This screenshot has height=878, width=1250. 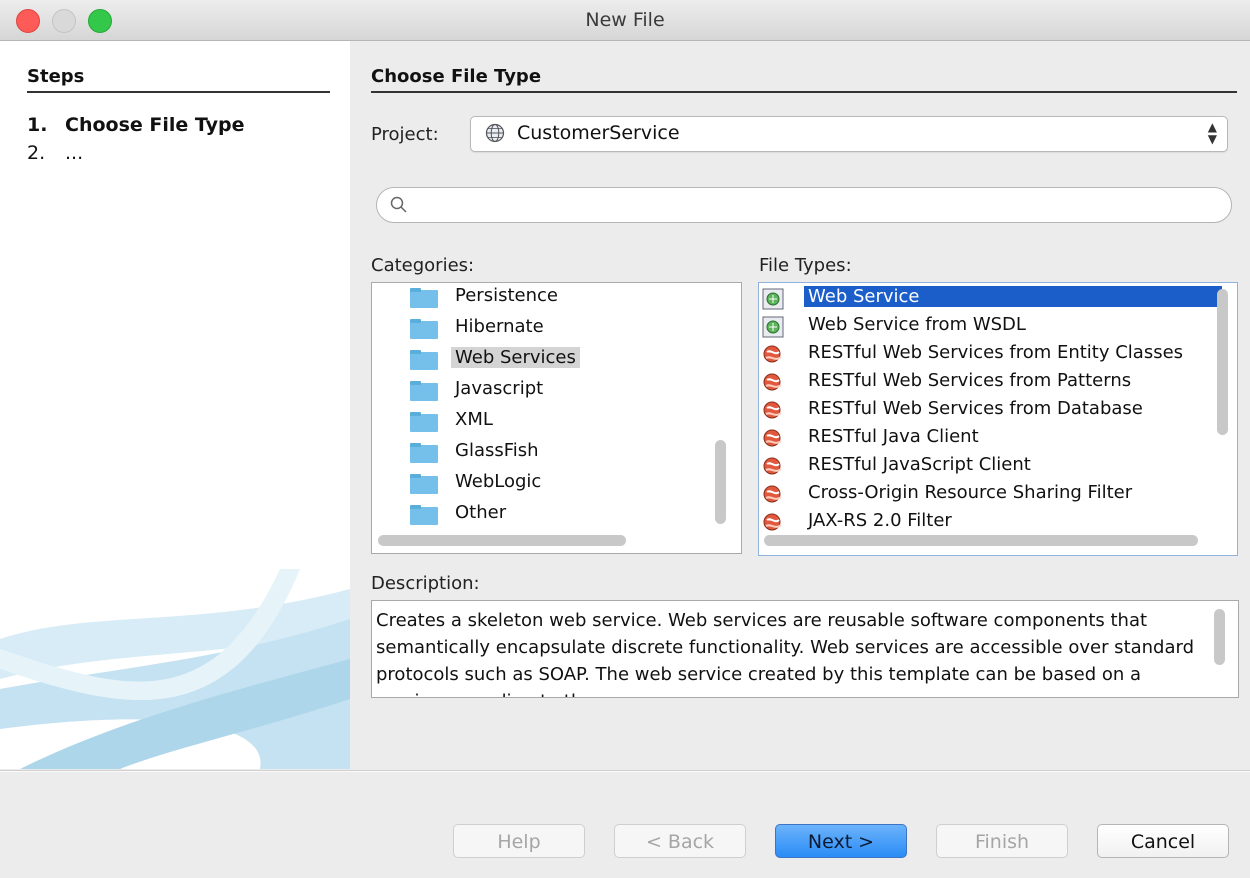 What do you see at coordinates (398, 204) in the screenshot?
I see `search-icon` at bounding box center [398, 204].